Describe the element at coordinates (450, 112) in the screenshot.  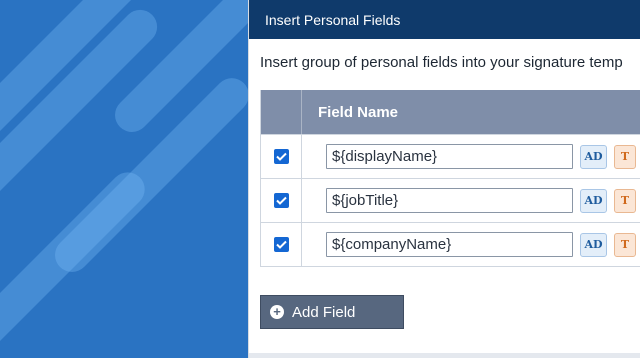
I see `table-header: Field Name` at that location.